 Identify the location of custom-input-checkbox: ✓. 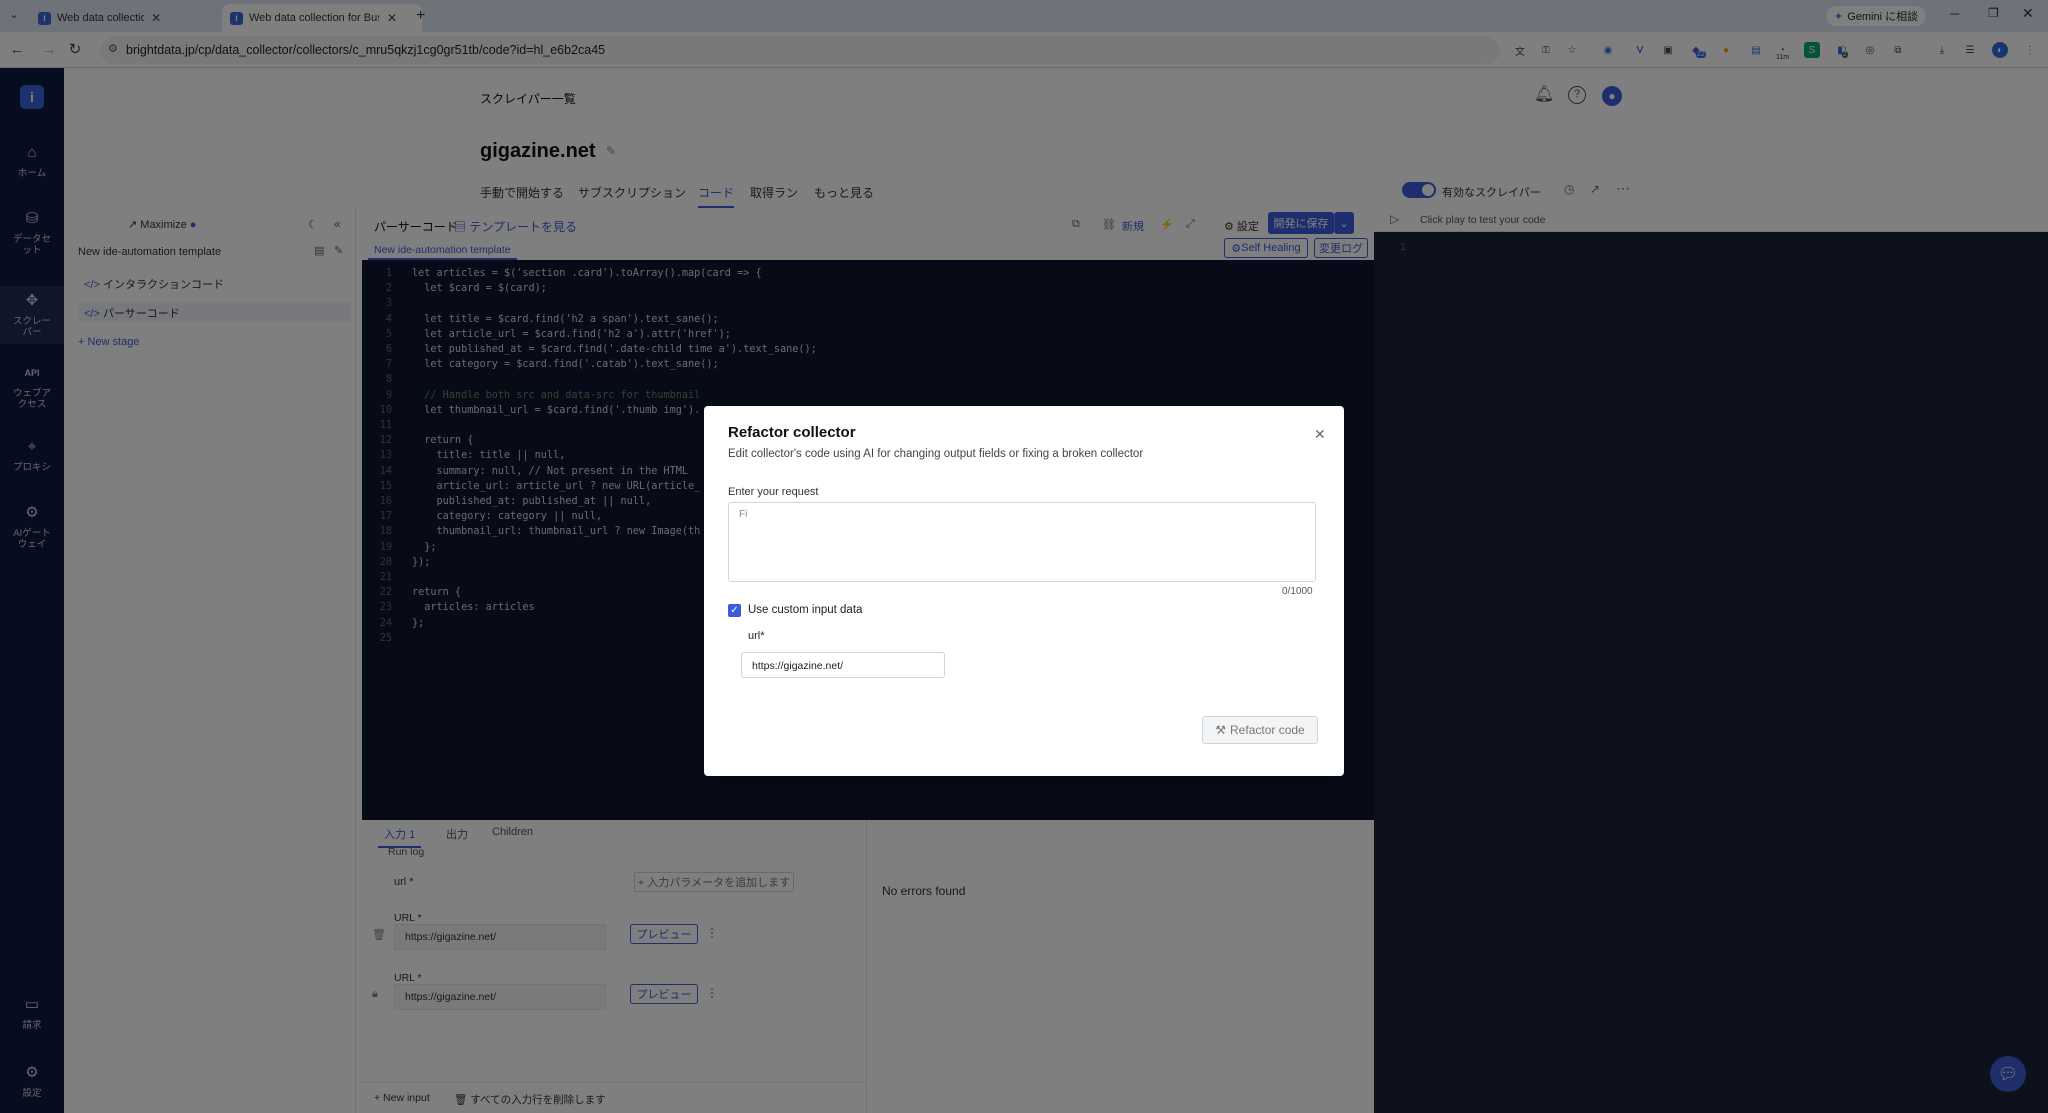
(734, 610).